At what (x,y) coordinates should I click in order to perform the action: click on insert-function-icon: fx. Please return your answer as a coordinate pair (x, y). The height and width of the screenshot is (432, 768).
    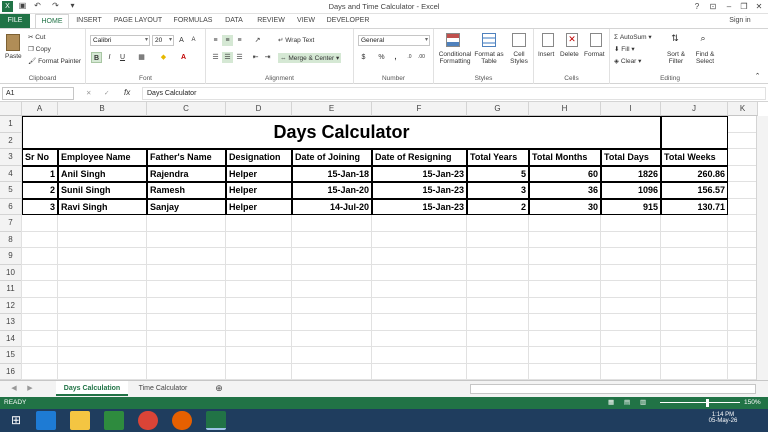
    Looking at the image, I should click on (127, 92).